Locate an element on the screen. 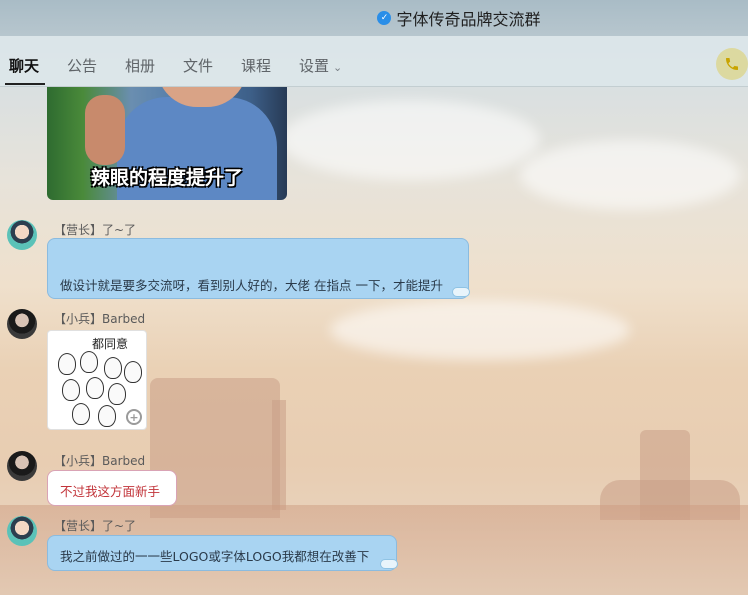 The image size is (748, 595). call-button is located at coordinates (732, 64).